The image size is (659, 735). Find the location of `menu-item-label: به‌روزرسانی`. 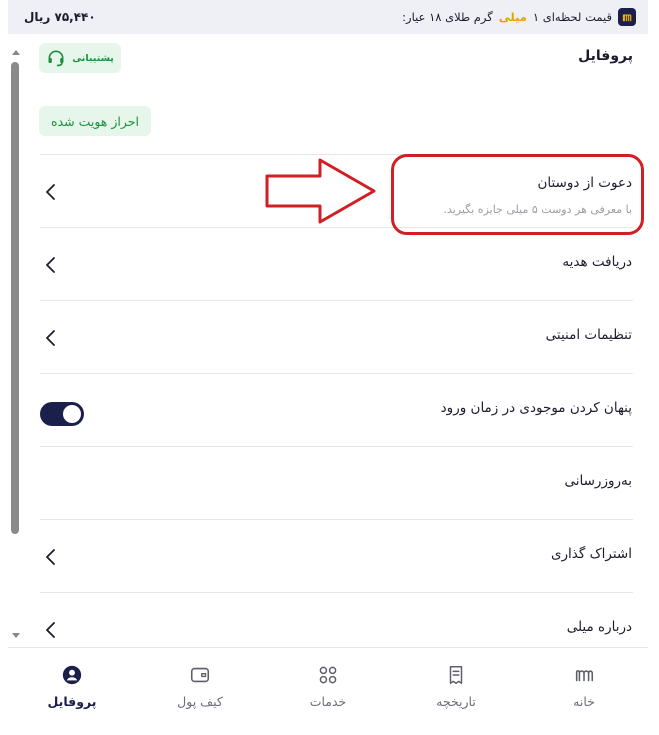

menu-item-label: به‌روزرسانی is located at coordinates (598, 481).